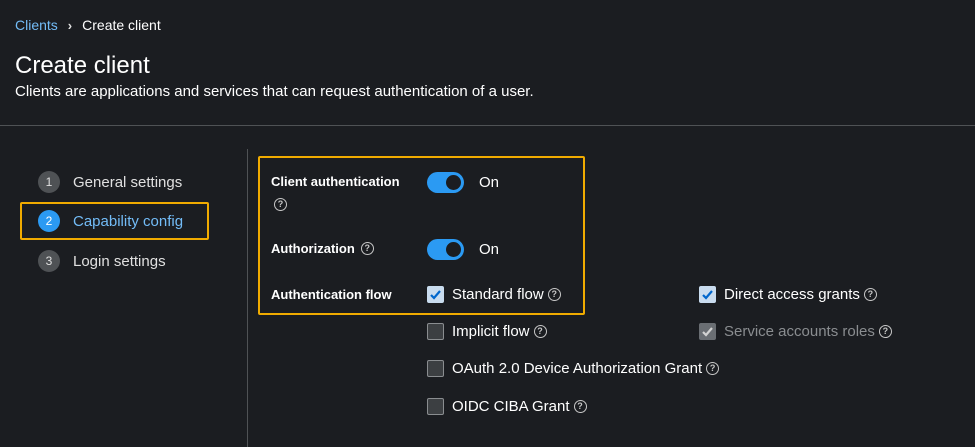 This screenshot has width=975, height=447. Describe the element at coordinates (792, 294) in the screenshot. I see `direct-access-grants-label: Direct access grants` at that location.